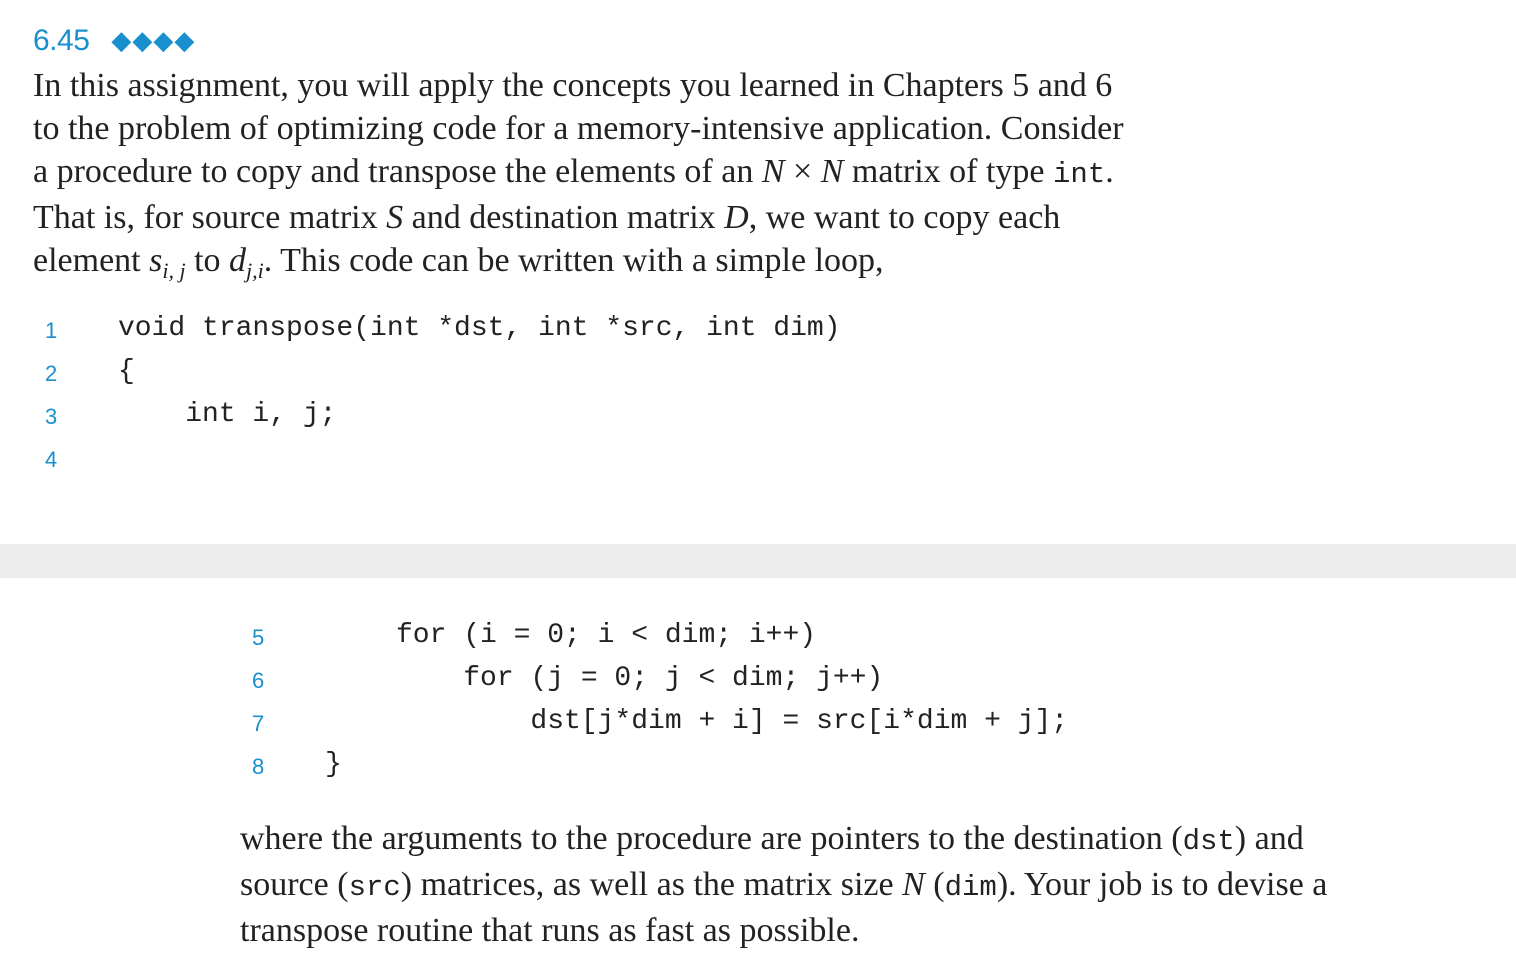 Image resolution: width=1516 pixels, height=960 pixels. I want to click on line-number: 3, so click(51, 416).